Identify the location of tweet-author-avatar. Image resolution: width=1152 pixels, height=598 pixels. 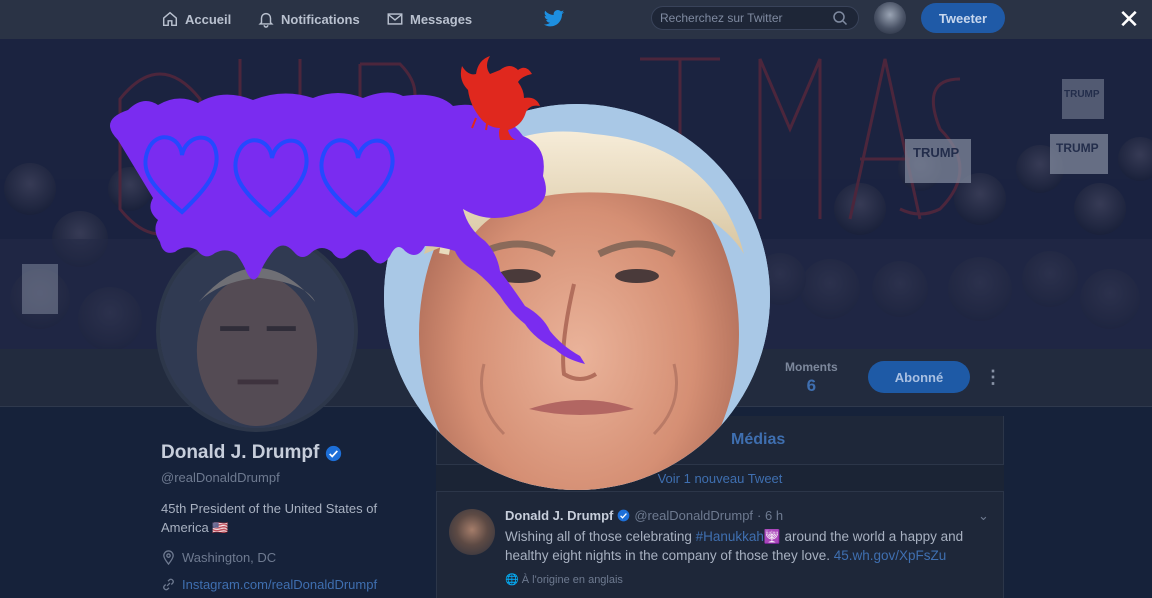
(472, 532).